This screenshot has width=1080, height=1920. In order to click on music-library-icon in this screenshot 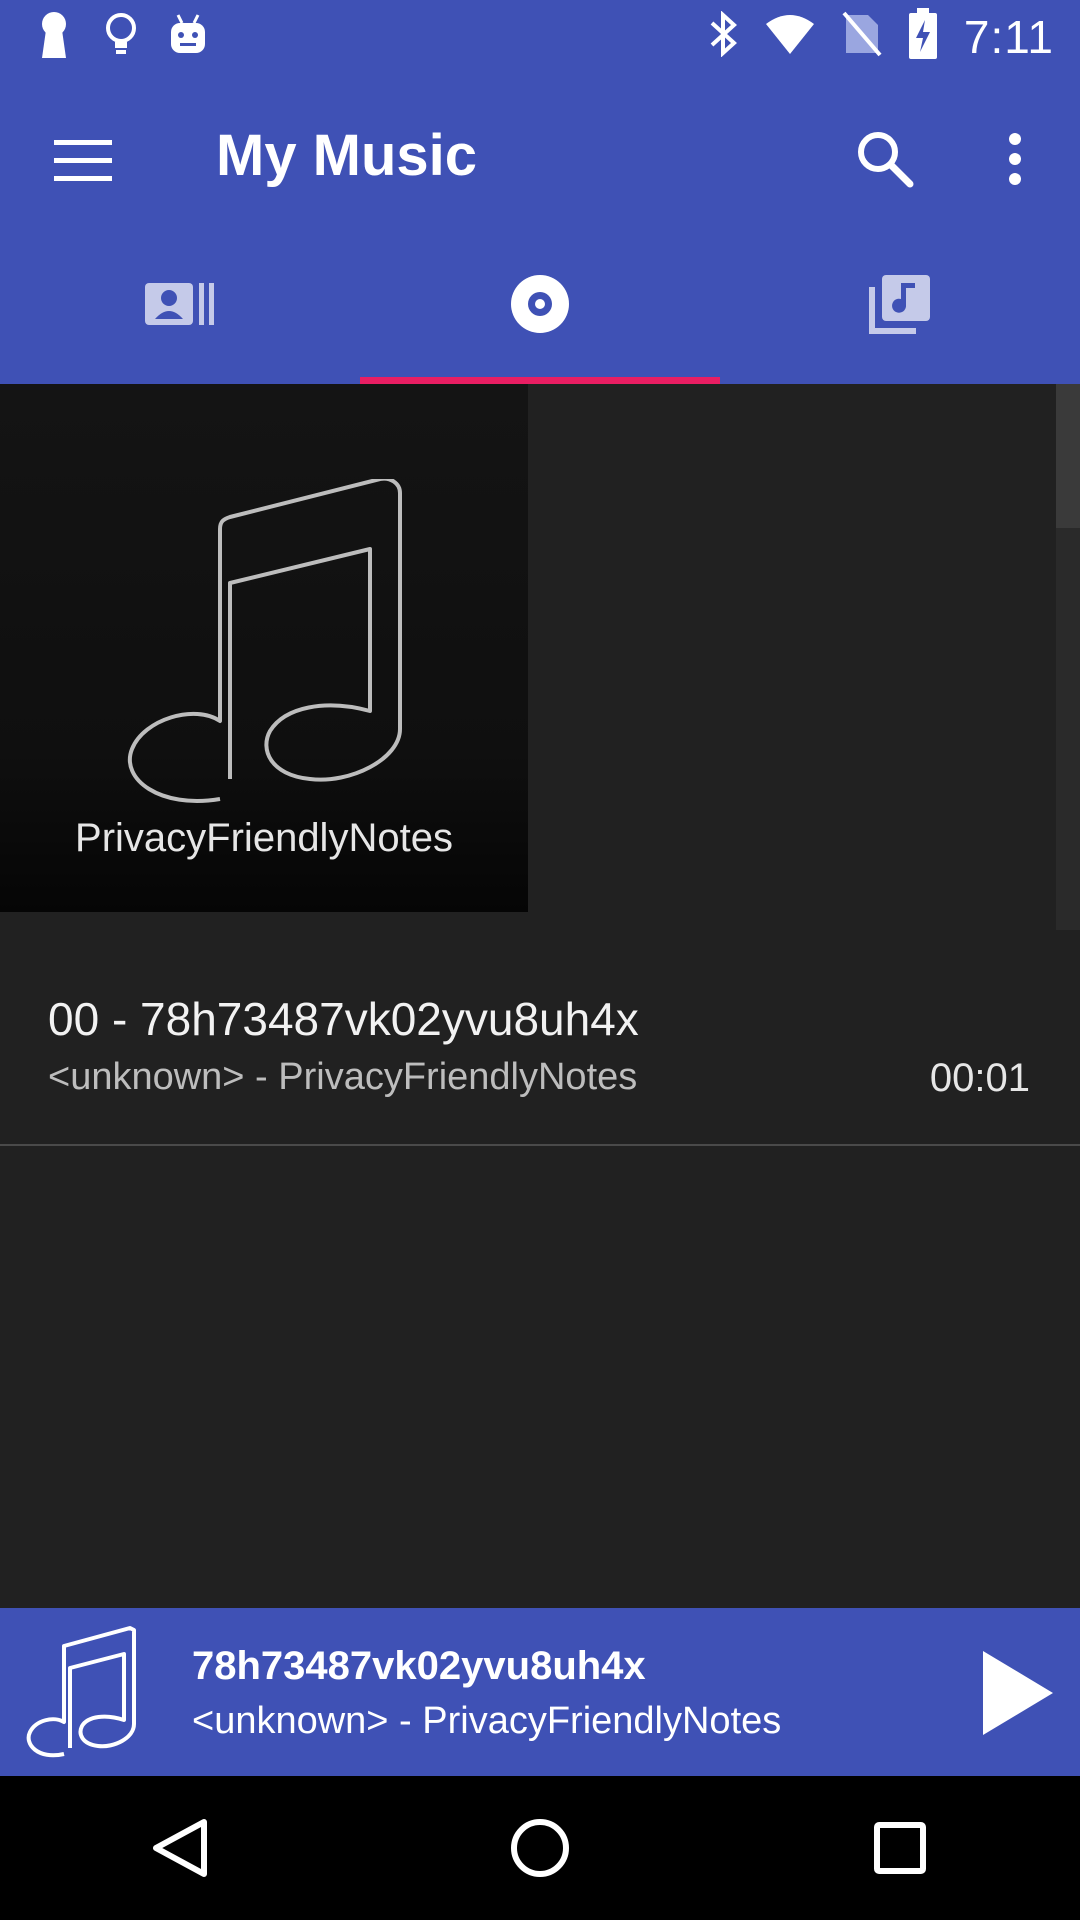, I will do `click(899, 304)`.